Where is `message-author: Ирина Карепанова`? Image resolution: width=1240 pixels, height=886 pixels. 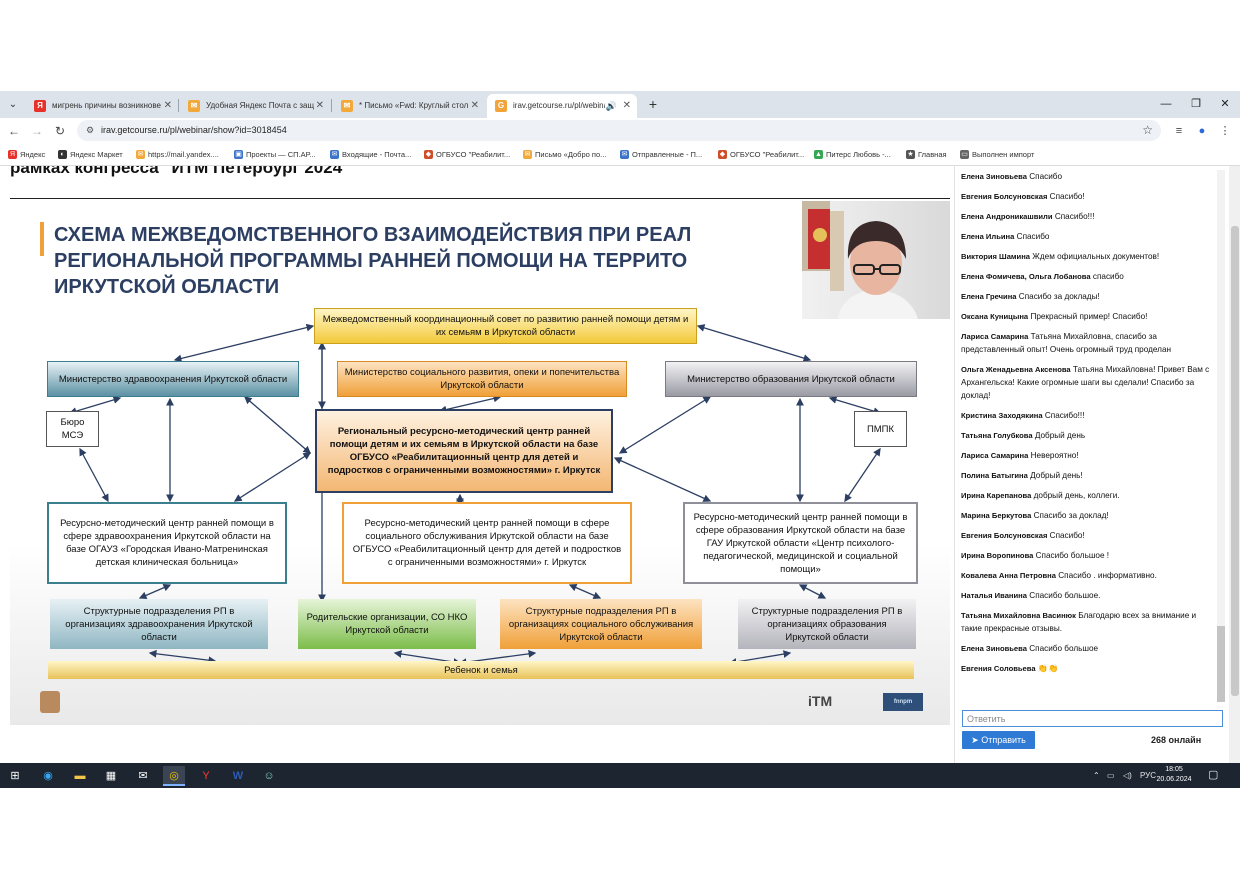
message-author: Ирина Карепанова is located at coordinates (996, 495).